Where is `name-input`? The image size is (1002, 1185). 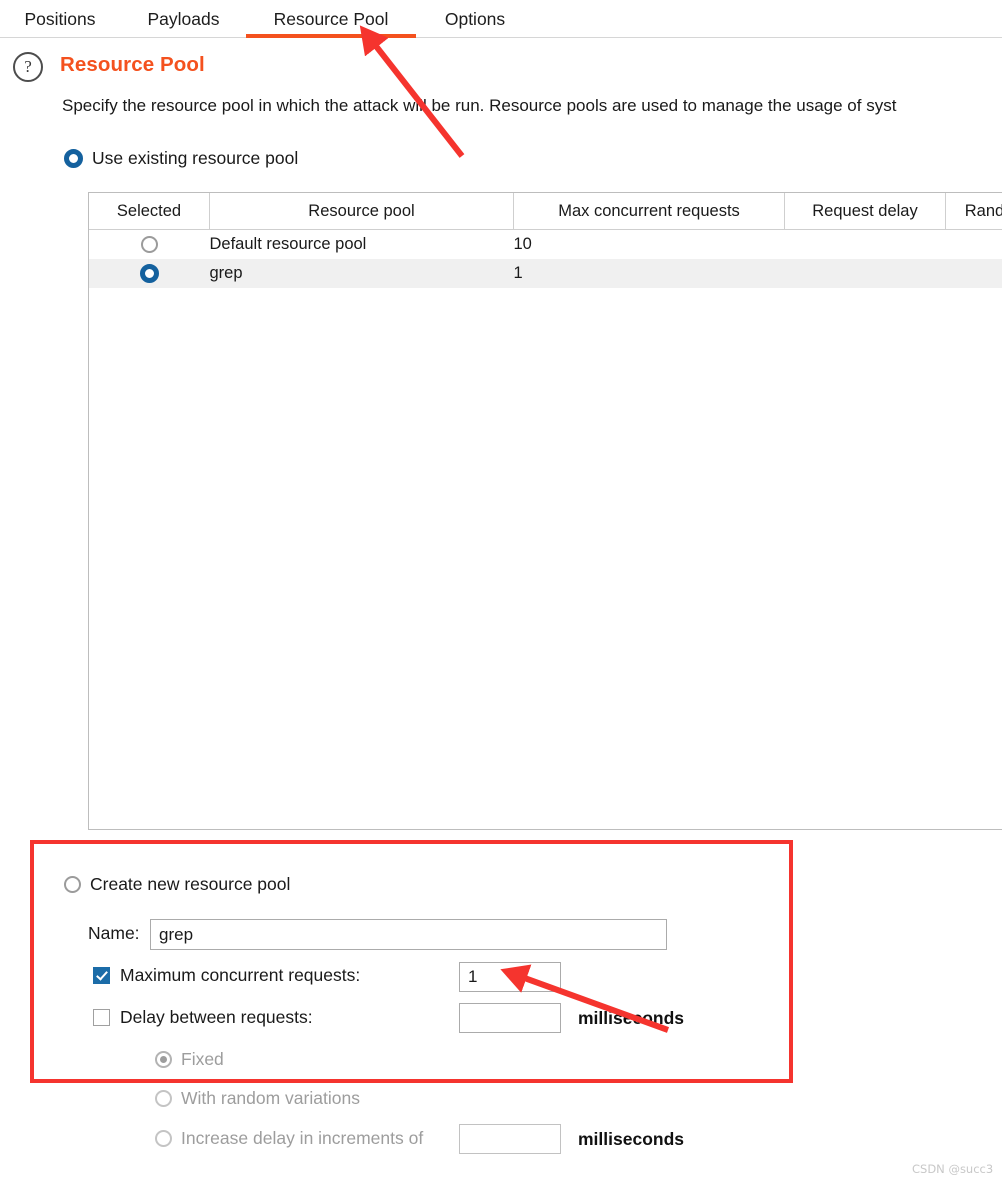 name-input is located at coordinates (408, 934).